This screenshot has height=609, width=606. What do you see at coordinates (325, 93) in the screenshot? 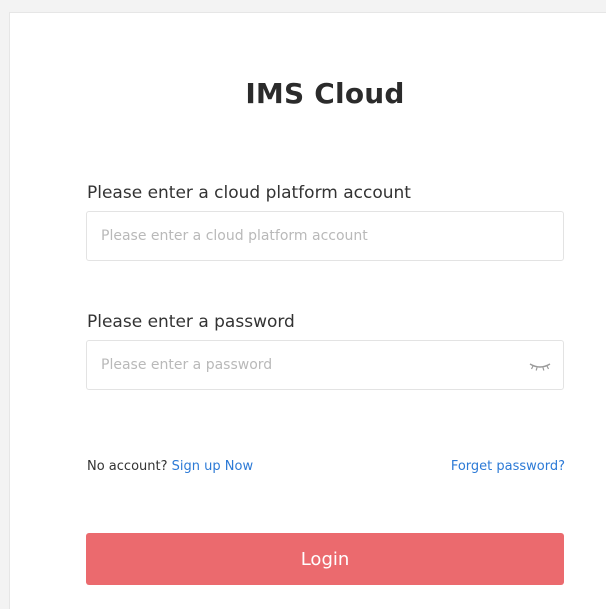
I see `page-title: IMS Cloud` at bounding box center [325, 93].